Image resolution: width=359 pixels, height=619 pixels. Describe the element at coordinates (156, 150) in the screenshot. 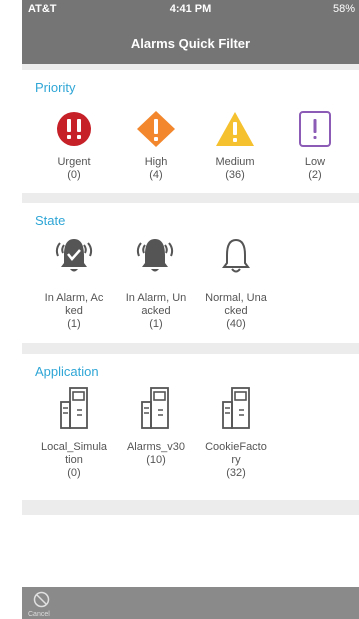

I see `priority-high-filter: High (4)` at that location.